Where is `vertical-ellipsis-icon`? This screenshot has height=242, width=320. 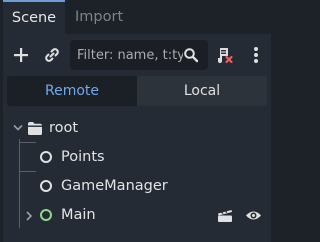
vertical-ellipsis-icon is located at coordinates (256, 55).